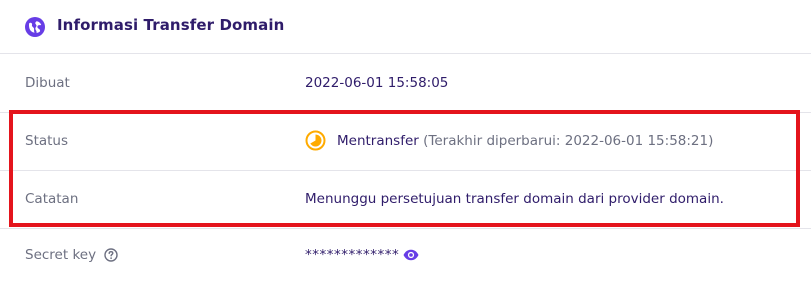  Describe the element at coordinates (35, 27) in the screenshot. I see `globe-icon` at that location.